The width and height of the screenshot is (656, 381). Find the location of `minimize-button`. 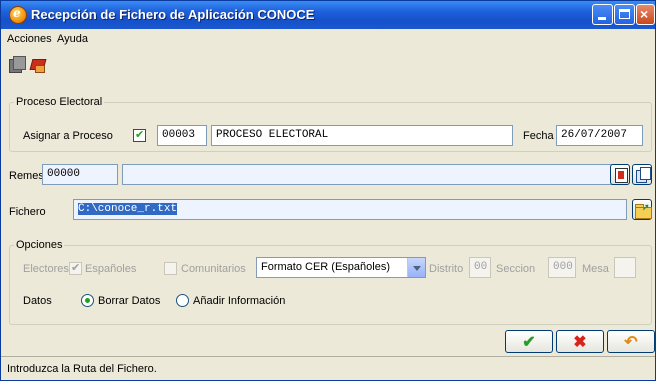

minimize-button is located at coordinates (602, 14).